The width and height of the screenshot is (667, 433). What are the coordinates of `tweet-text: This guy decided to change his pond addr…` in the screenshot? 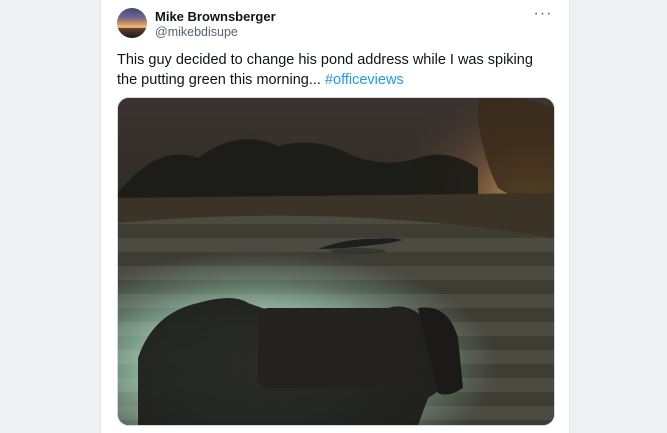 It's located at (332, 70).